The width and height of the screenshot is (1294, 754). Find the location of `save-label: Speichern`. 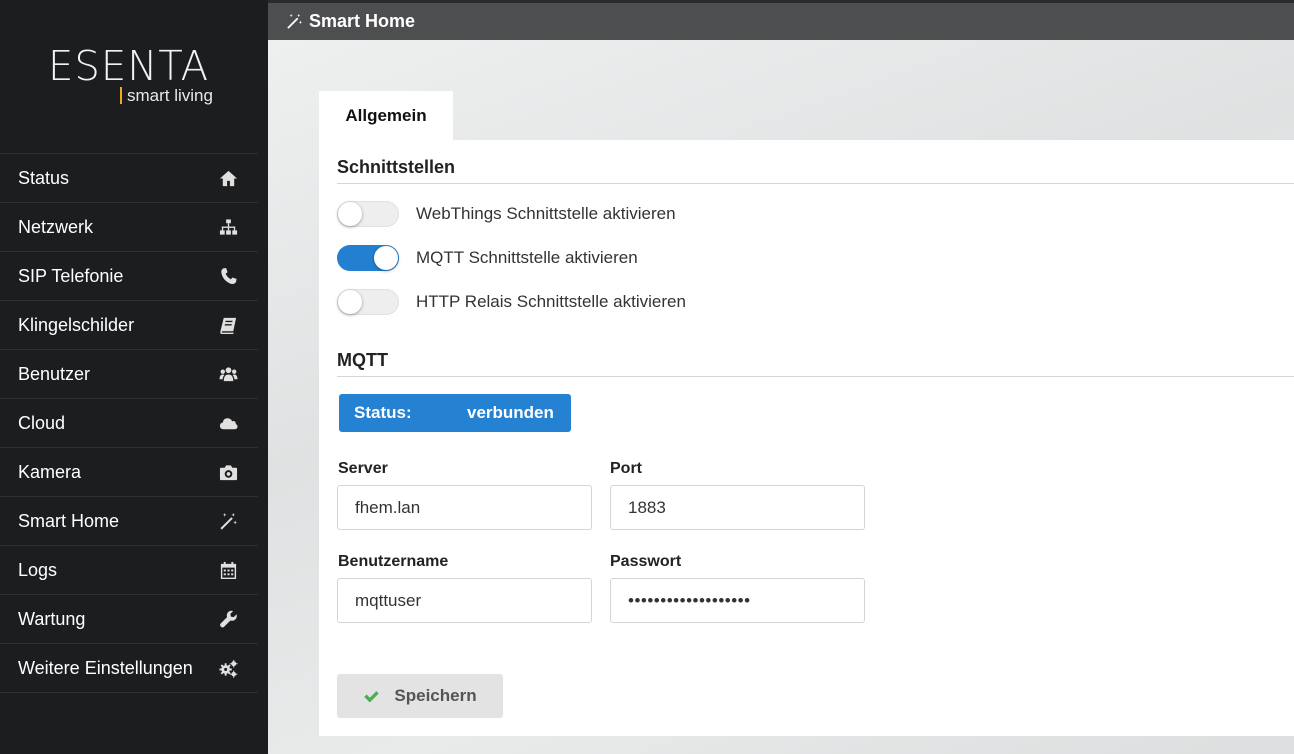

save-label: Speichern is located at coordinates (435, 695).